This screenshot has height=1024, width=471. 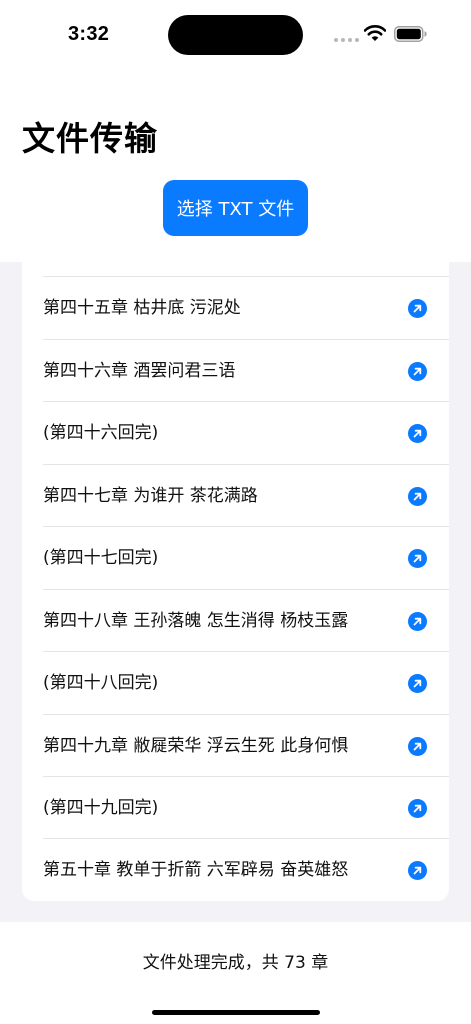 What do you see at coordinates (196, 621) in the screenshot?
I see `chapter-title: 第四十八章 王孙落魄 怎生消得 杨枝玉露` at bounding box center [196, 621].